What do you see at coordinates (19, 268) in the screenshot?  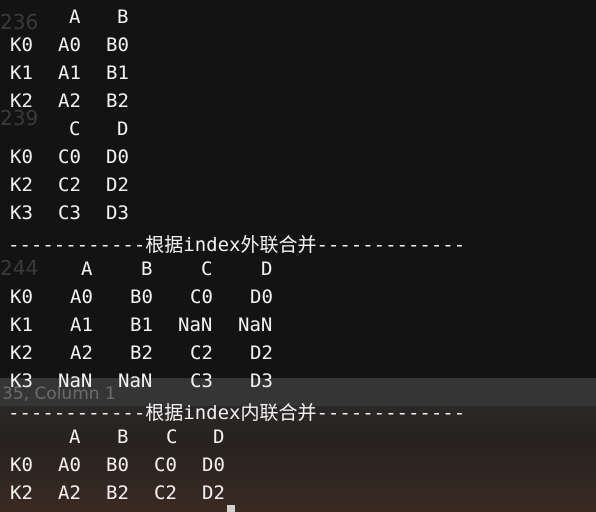 I see `line-number: 244` at bounding box center [19, 268].